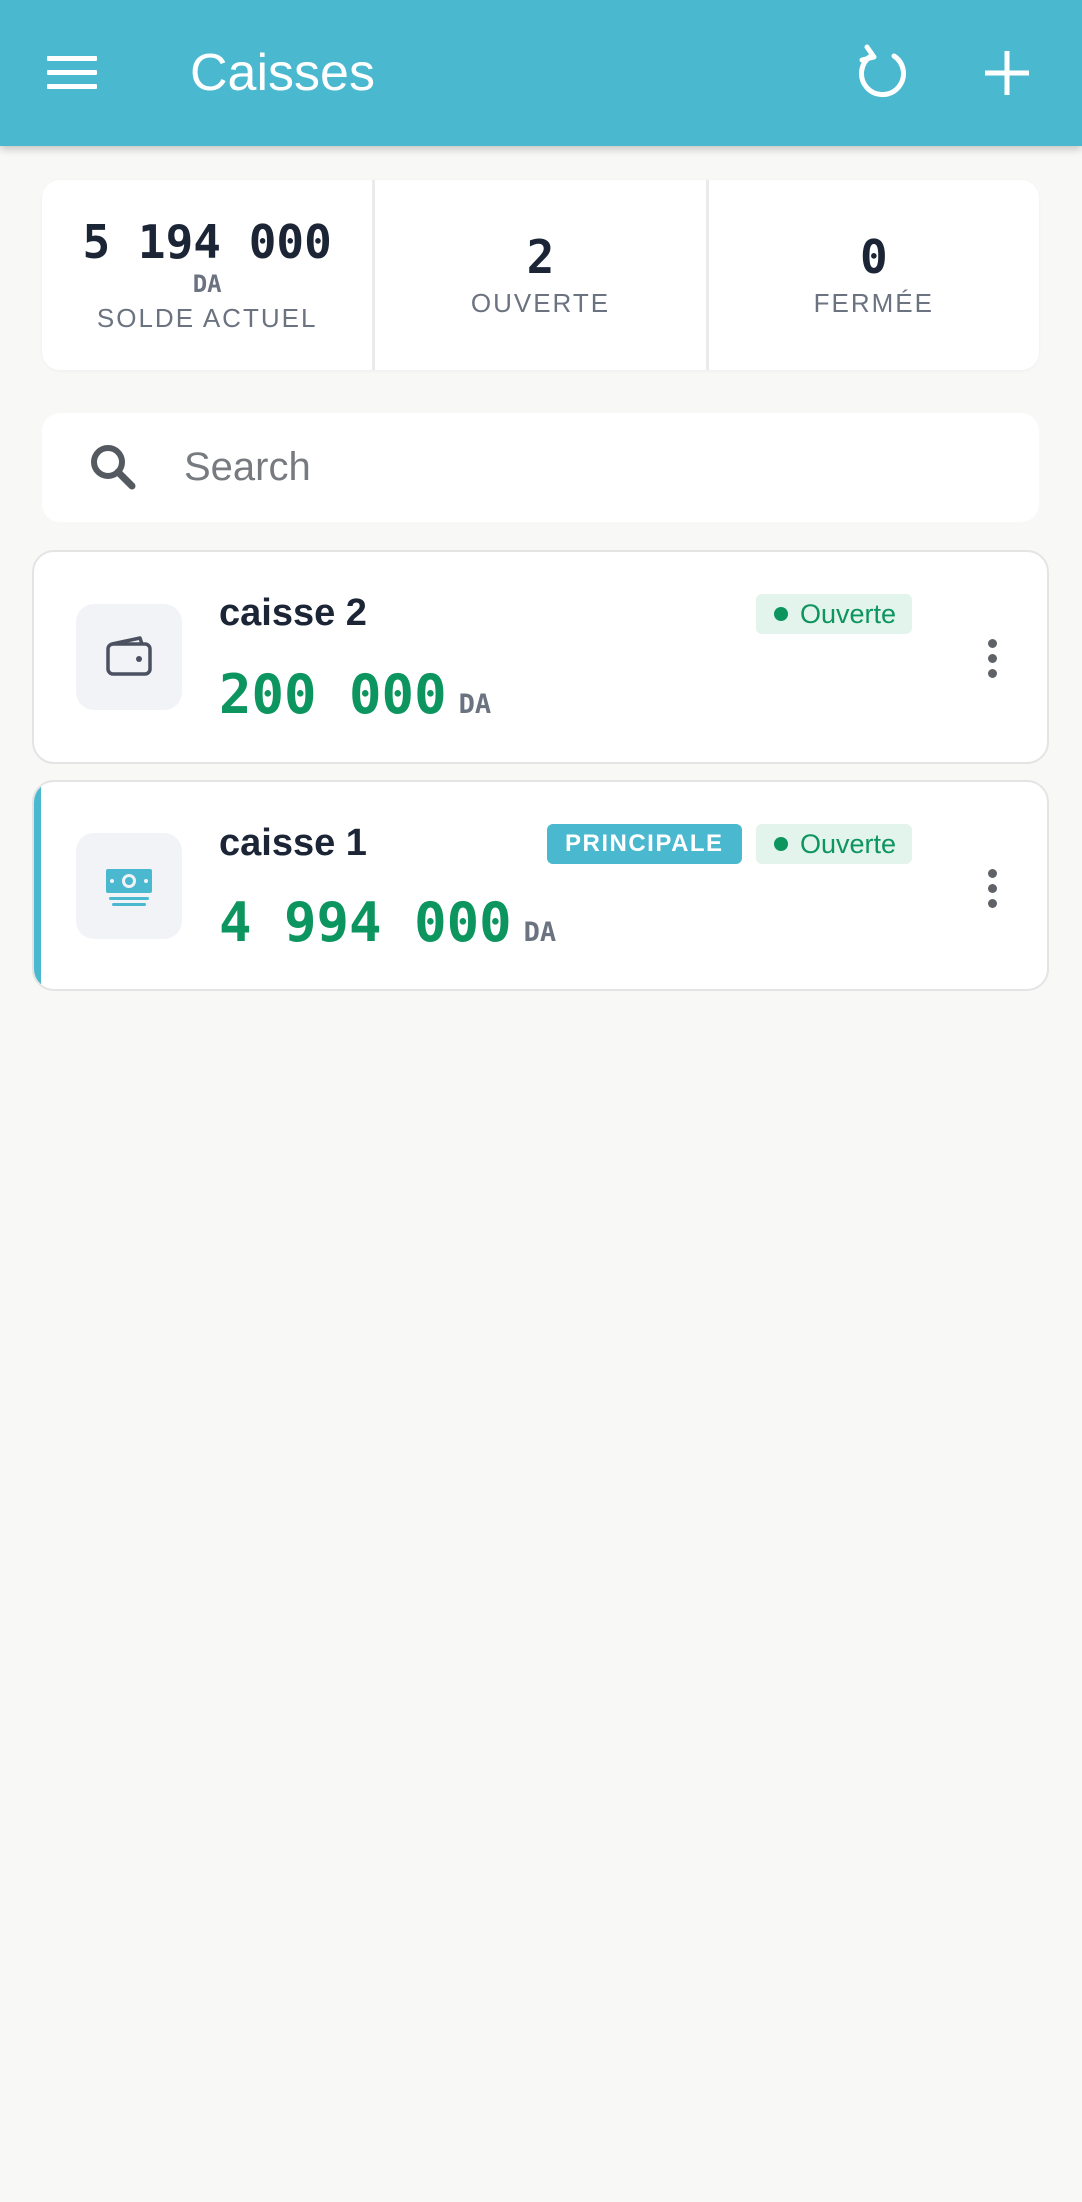 This screenshot has width=1082, height=2202. Describe the element at coordinates (540, 257) in the screenshot. I see `stat-value: 2` at that location.